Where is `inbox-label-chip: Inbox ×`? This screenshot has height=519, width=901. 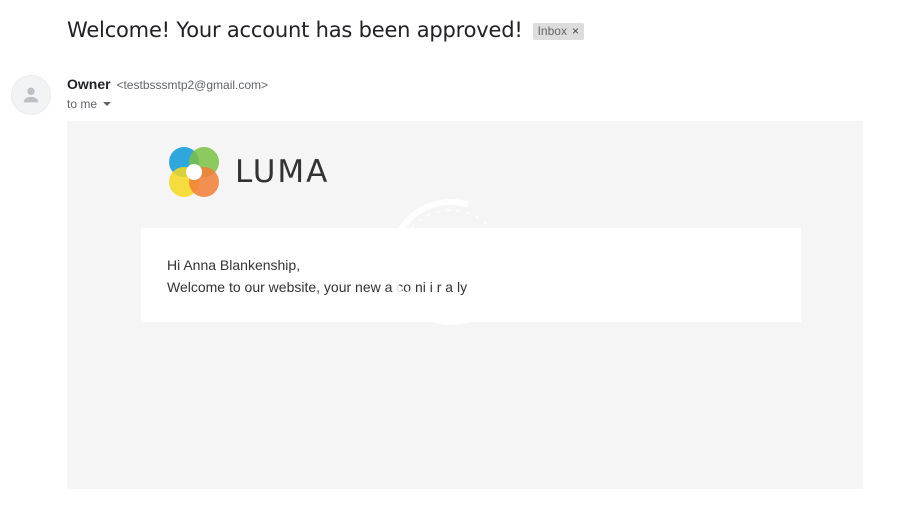 inbox-label-chip: Inbox × is located at coordinates (558, 31).